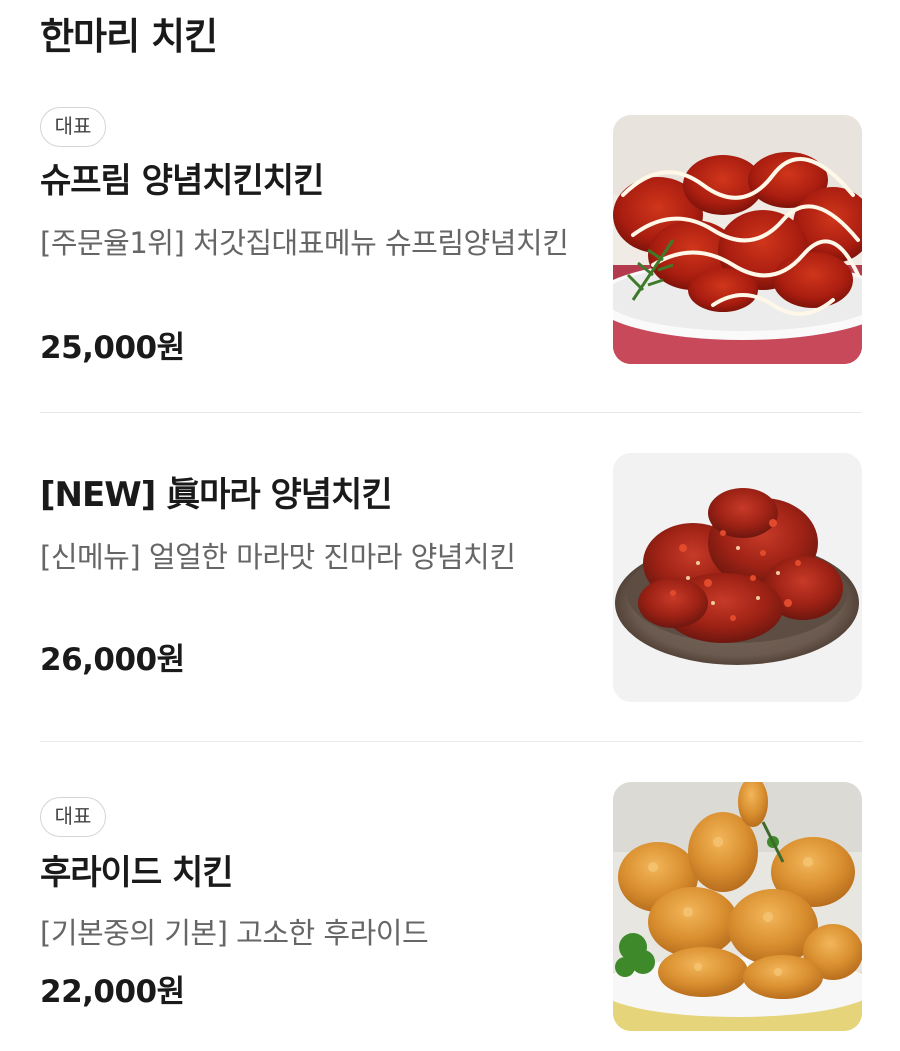 Image resolution: width=900 pixels, height=1051 pixels. I want to click on menu-item-name: 슈프림 양념치킨치킨, so click(182, 181).